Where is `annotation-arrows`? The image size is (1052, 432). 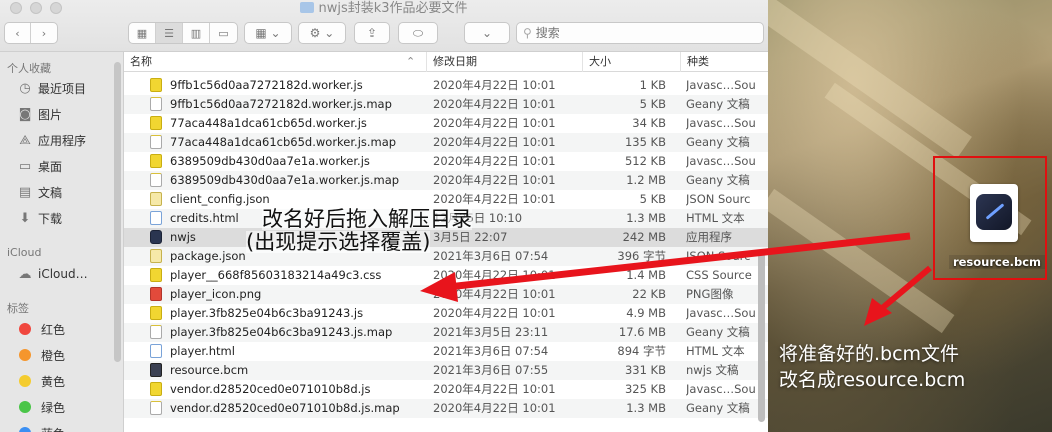 annotation-arrows is located at coordinates (676, 279).